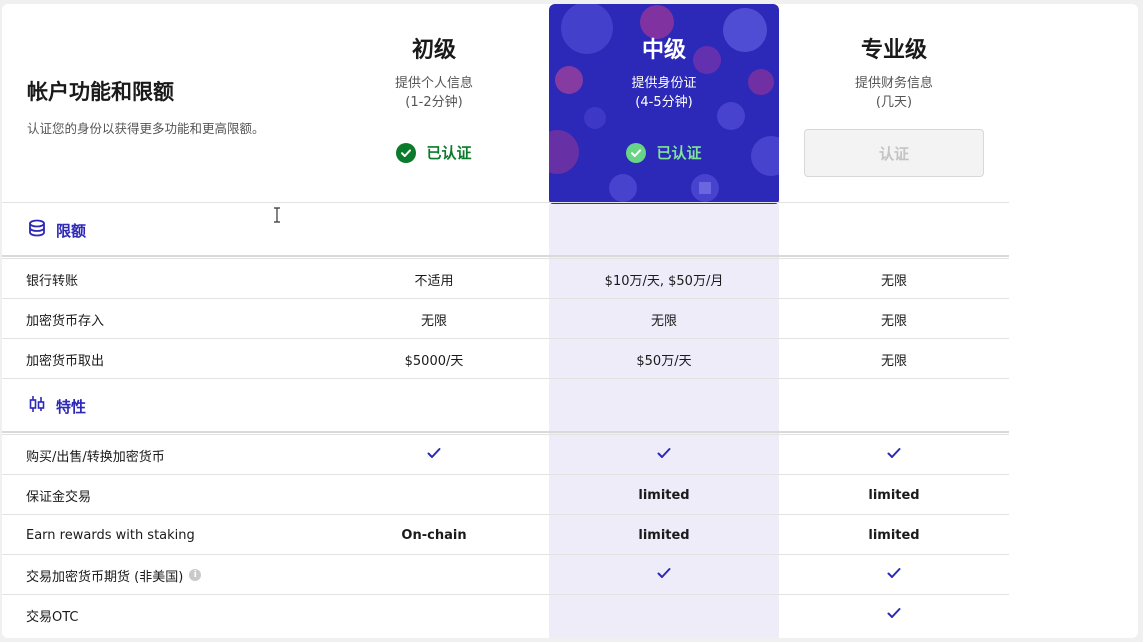 The image size is (1143, 642). Describe the element at coordinates (59, 497) in the screenshot. I see `row-label: 保证金交易` at that location.